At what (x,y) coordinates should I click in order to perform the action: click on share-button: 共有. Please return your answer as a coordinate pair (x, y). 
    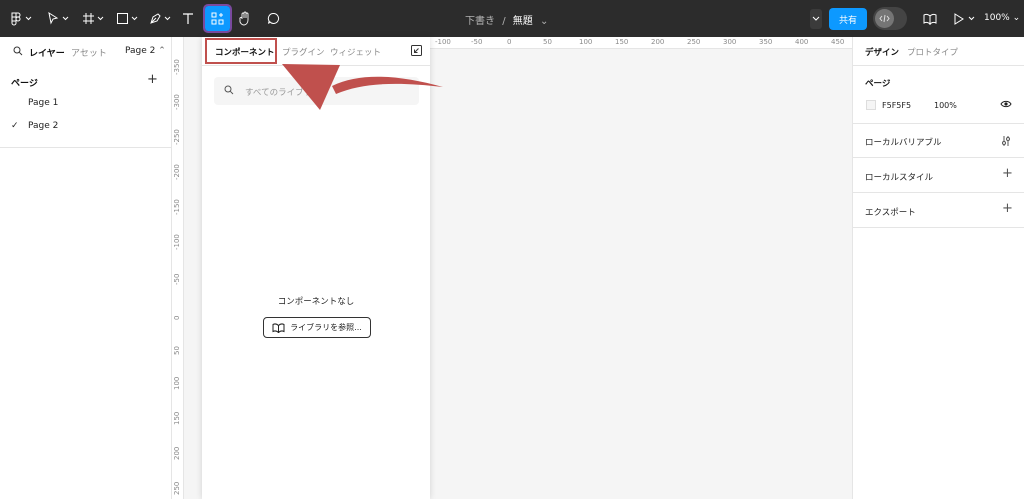
    Looking at the image, I should click on (848, 19).